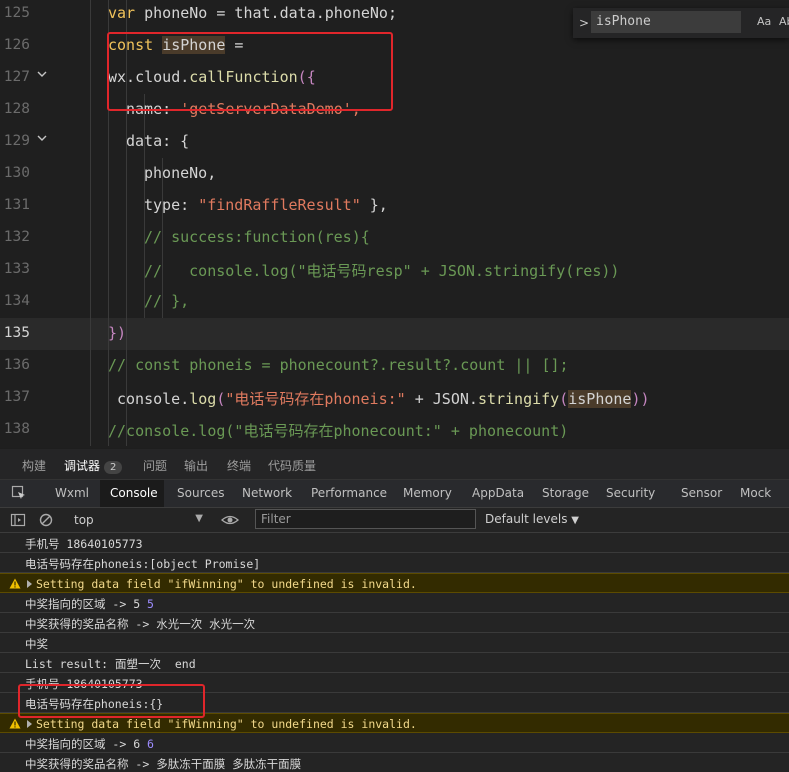 Image resolution: width=789 pixels, height=772 pixels. Describe the element at coordinates (292, 465) in the screenshot. I see `tab-code-quality: 代码质量` at that location.